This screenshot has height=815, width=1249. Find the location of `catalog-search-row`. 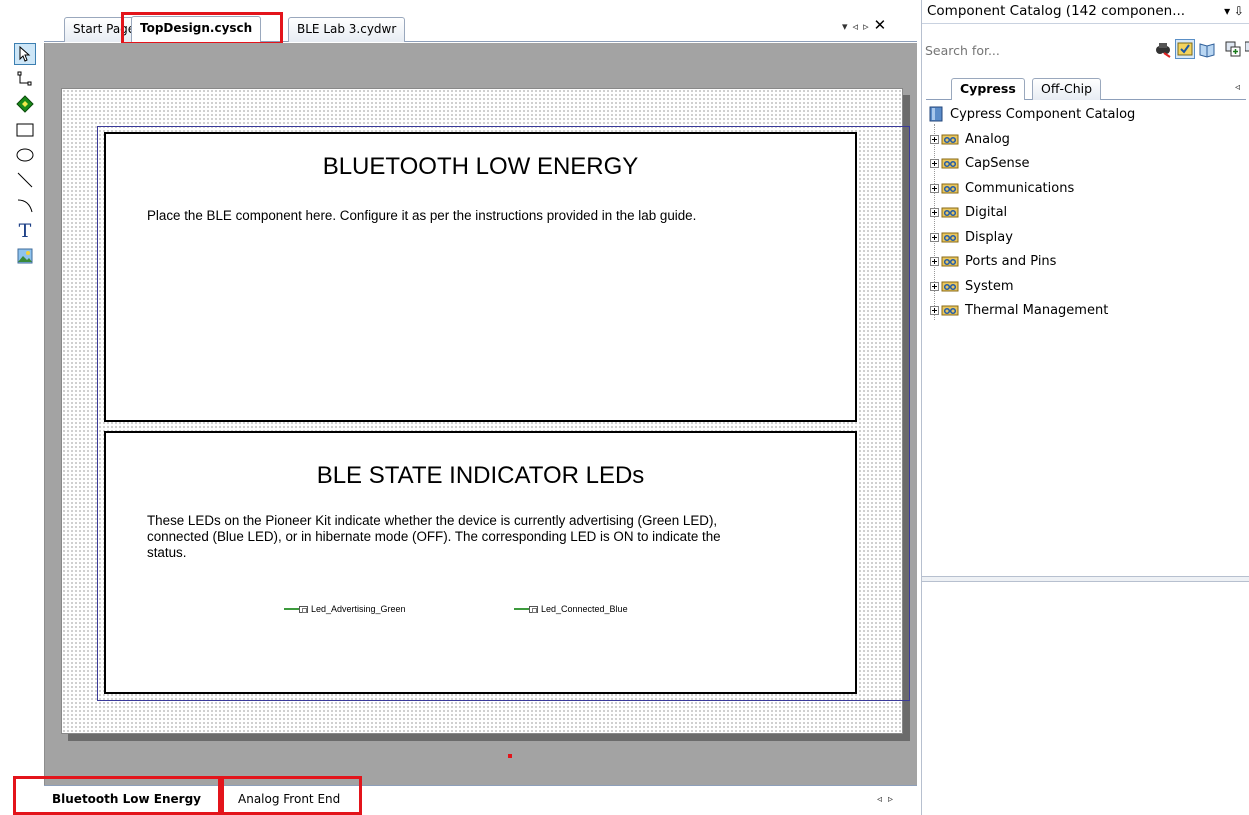

catalog-search-row is located at coordinates (1085, 51).